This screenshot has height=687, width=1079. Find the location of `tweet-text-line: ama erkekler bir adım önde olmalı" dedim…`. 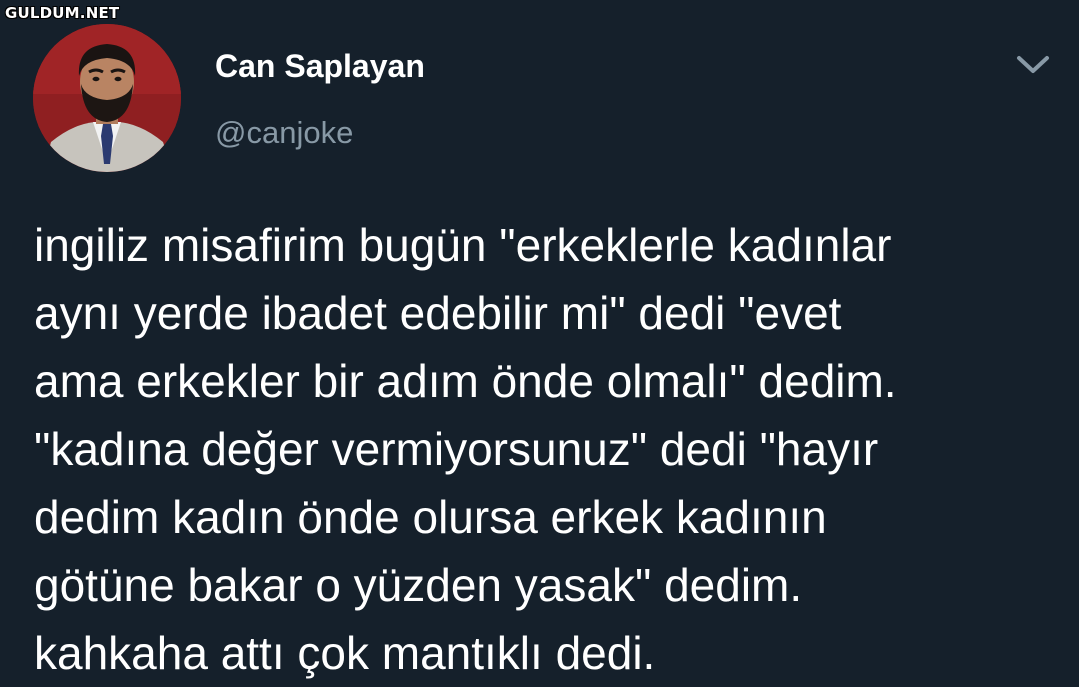

tweet-text-line: ama erkekler bir adım önde olmalı" dedim… is located at coordinates (465, 381).